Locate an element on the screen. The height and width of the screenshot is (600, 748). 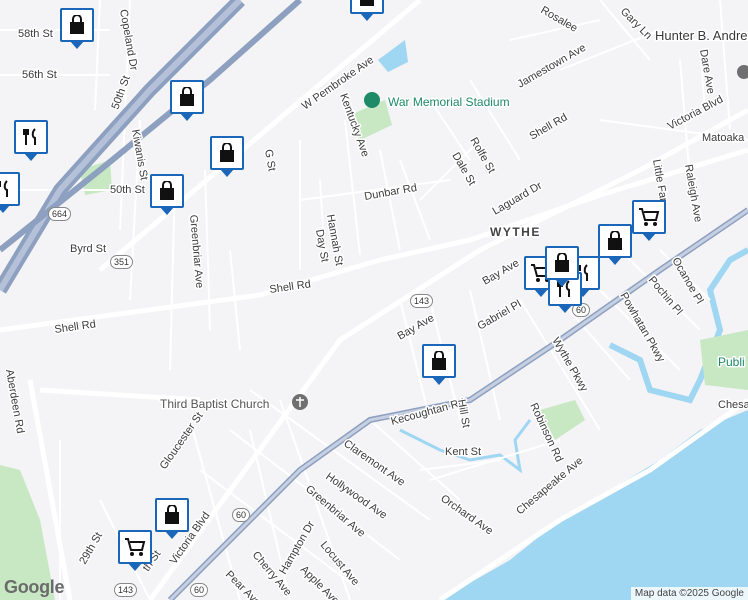
map-attribution: Map data ©2025 Google is located at coordinates (689, 593).